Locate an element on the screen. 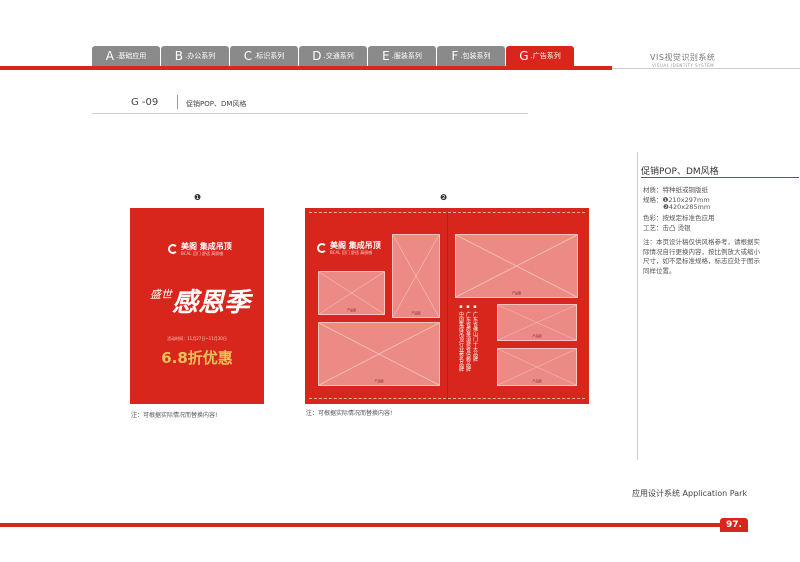  tab-d: D .交通系列 is located at coordinates (333, 56).